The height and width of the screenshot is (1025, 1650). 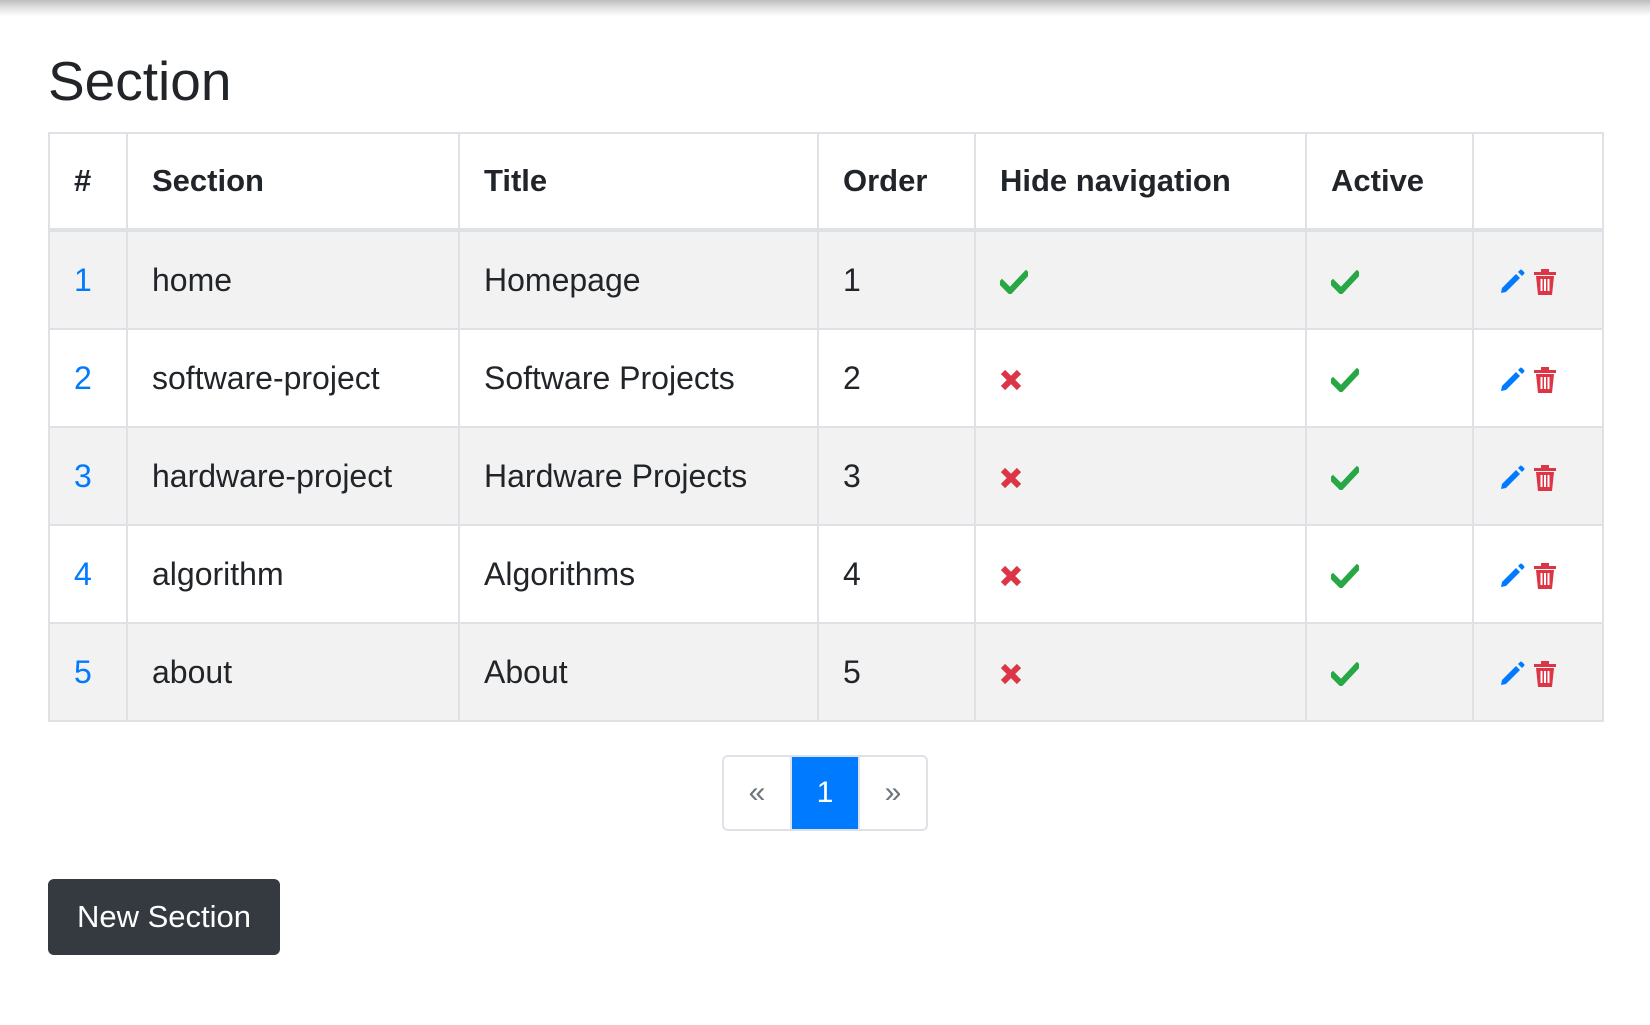 What do you see at coordinates (638, 182) in the screenshot?
I see `column-header-title: Title` at bounding box center [638, 182].